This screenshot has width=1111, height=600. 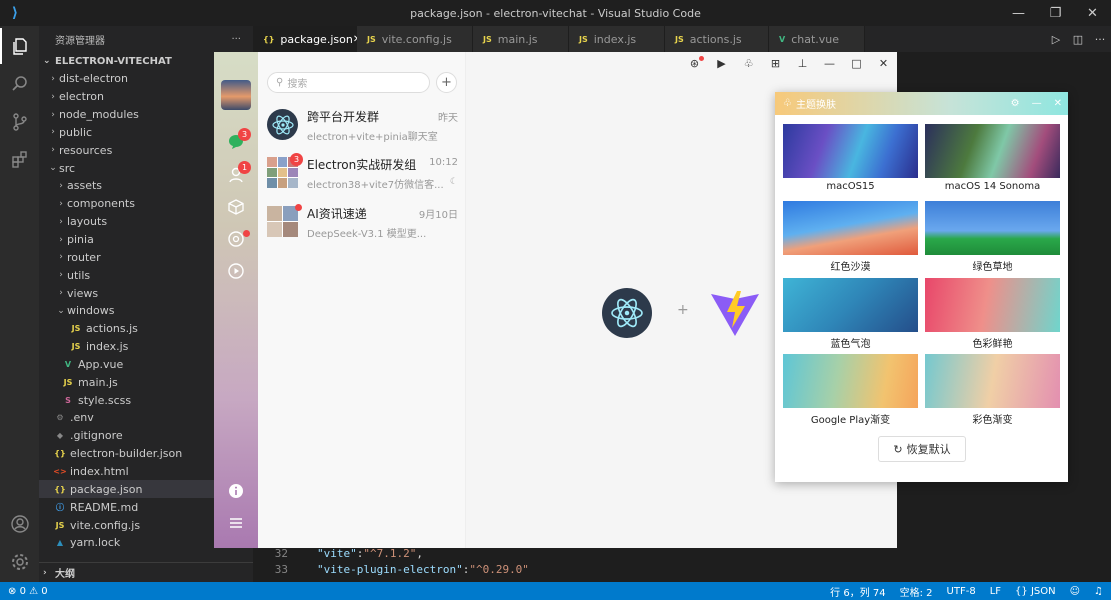 I want to click on json-value: "^0.29.0", so click(x=499, y=569).